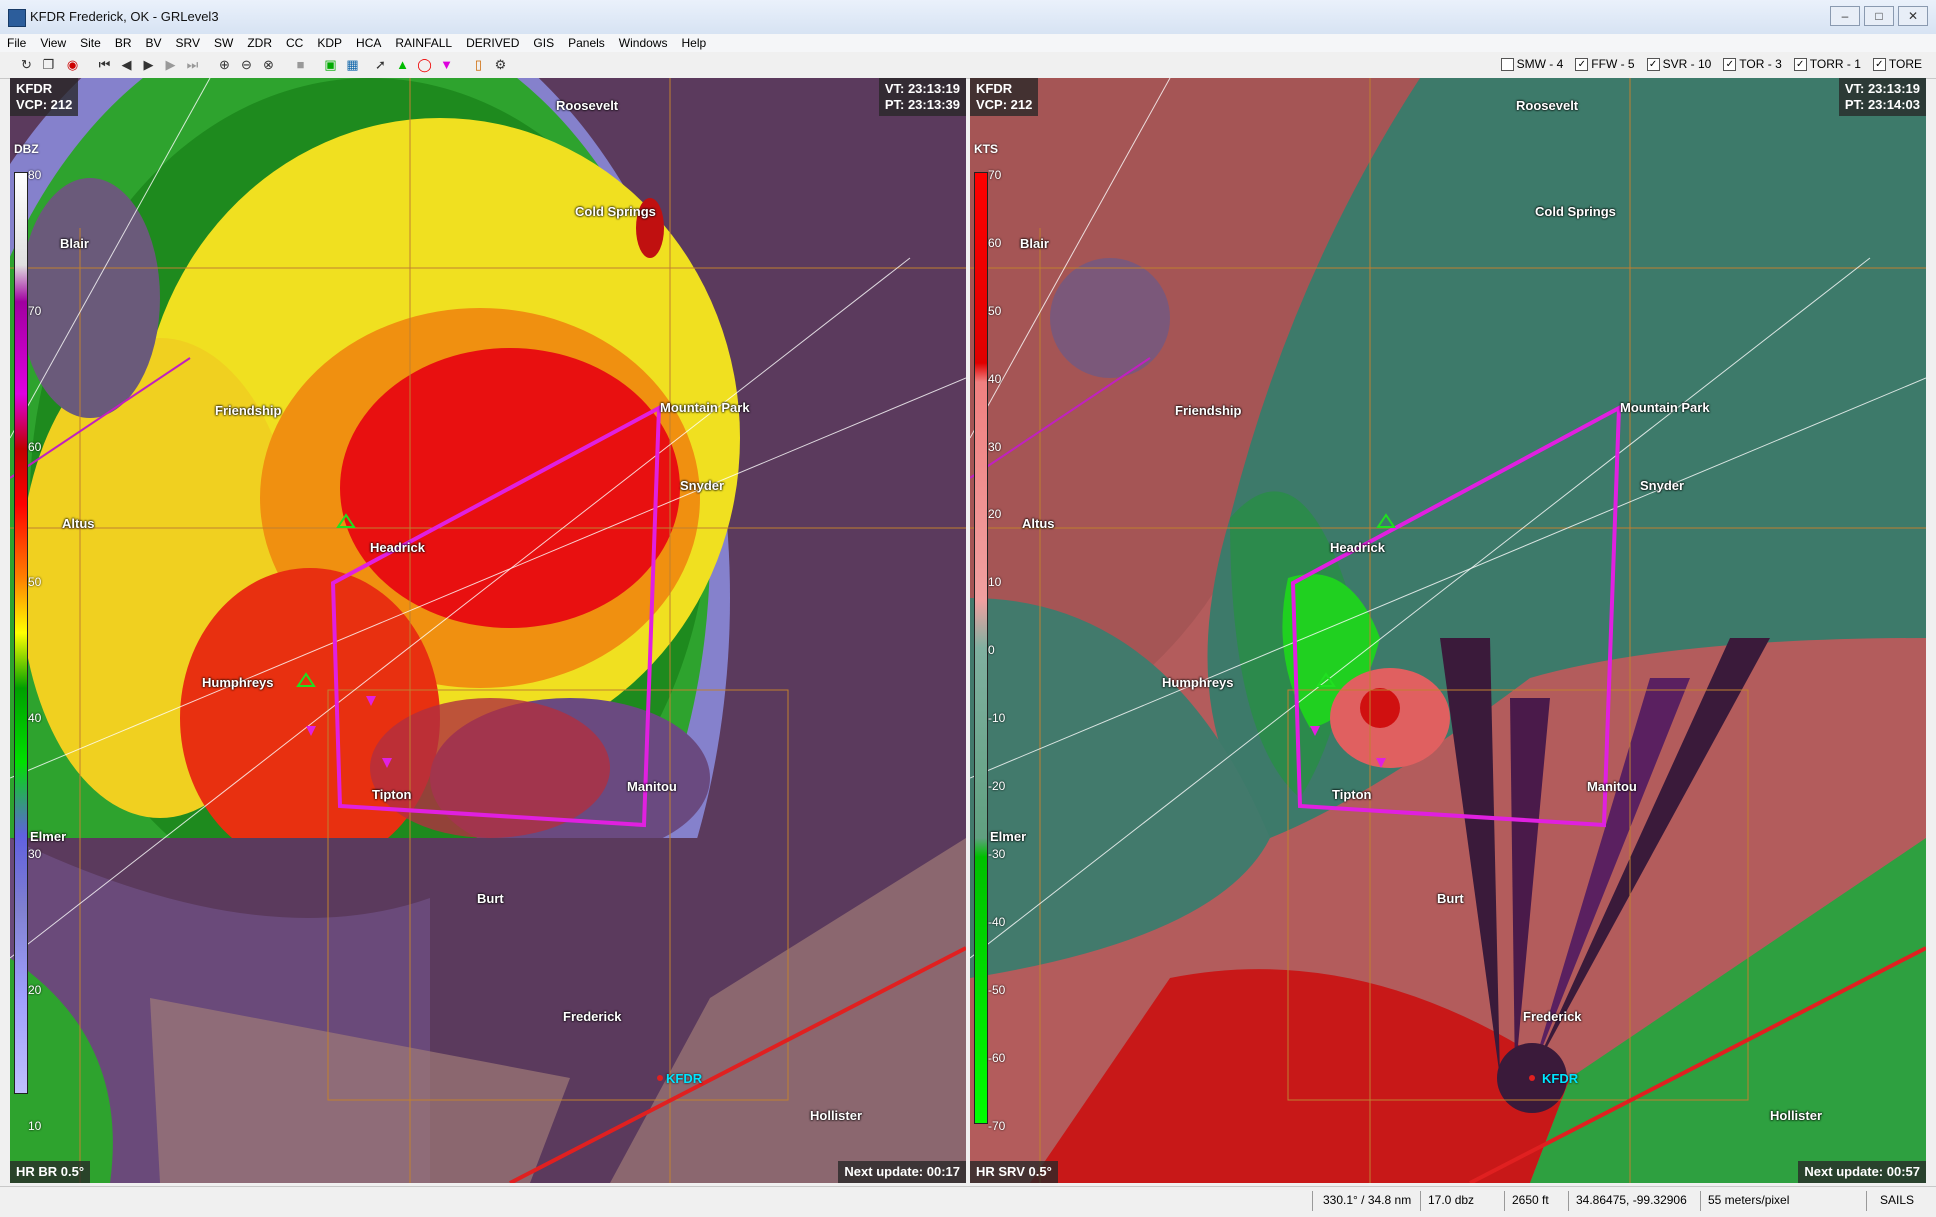 This screenshot has width=1936, height=1217. Describe the element at coordinates (684, 1078) in the screenshot. I see `radar-site-label: KFDR` at that location.